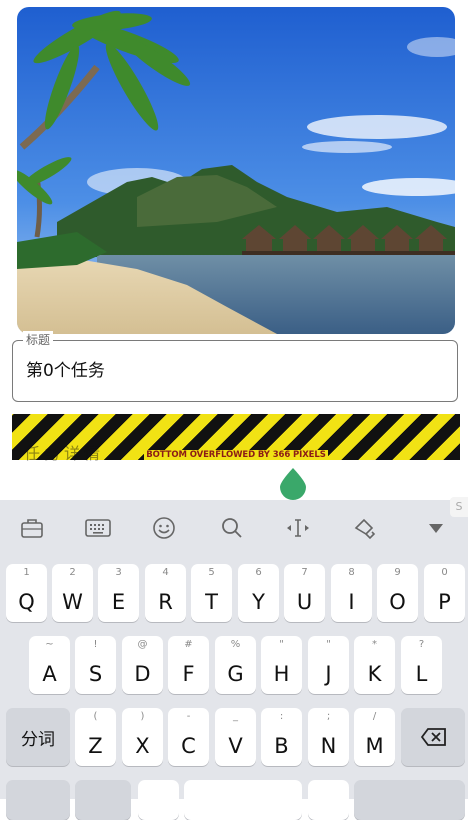 This screenshot has width=468, height=820. Describe the element at coordinates (49, 665) in the screenshot. I see `key-a: ~ A` at that location.